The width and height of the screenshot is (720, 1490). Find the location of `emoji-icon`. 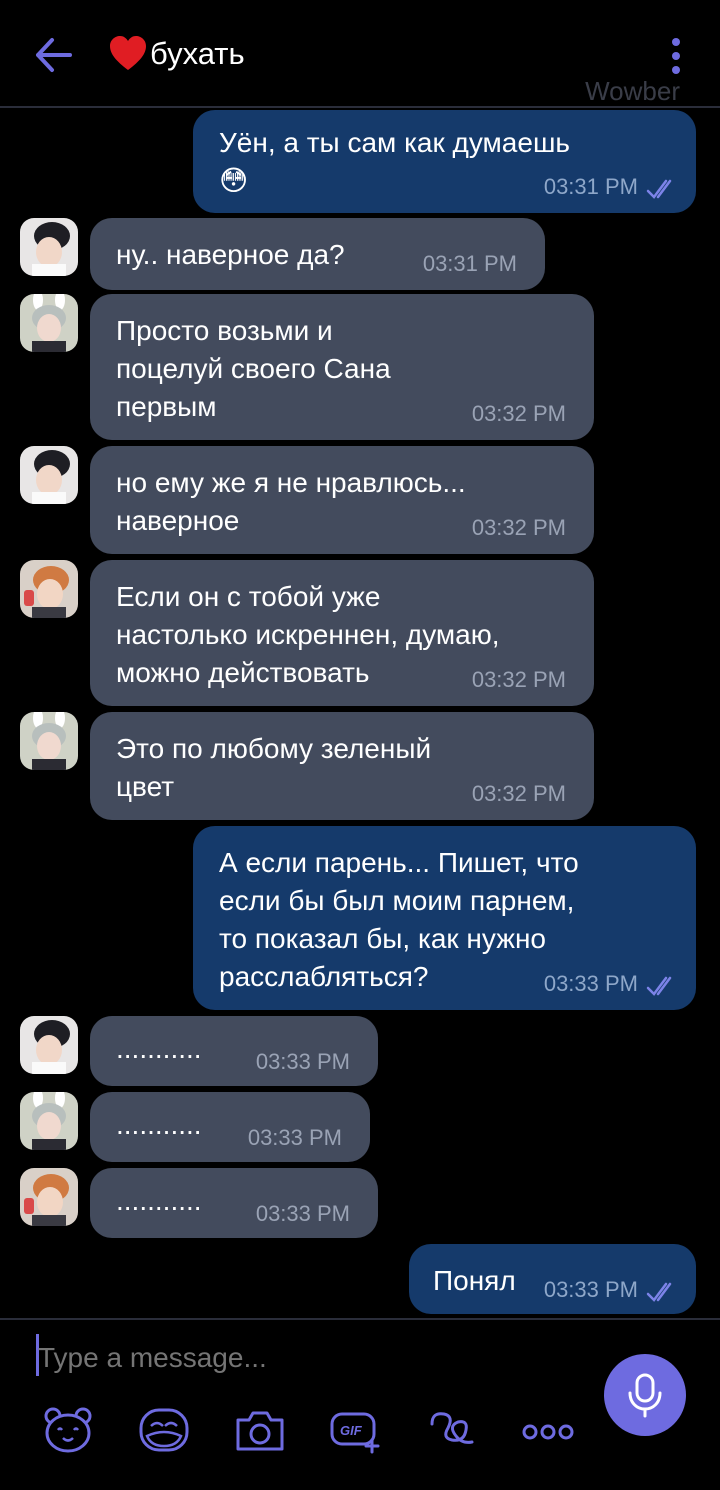

emoji-icon is located at coordinates (164, 1430).